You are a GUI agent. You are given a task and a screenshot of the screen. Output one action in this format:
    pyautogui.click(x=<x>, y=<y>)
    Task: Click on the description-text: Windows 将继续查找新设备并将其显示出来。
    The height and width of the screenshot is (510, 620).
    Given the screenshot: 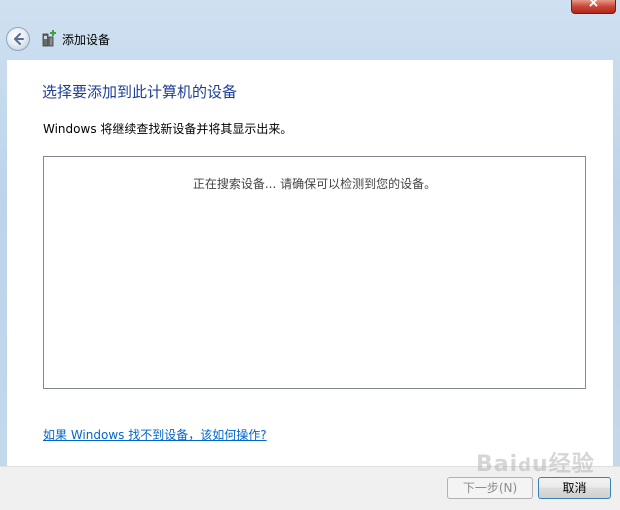 What is the action you would take?
    pyautogui.click(x=168, y=129)
    